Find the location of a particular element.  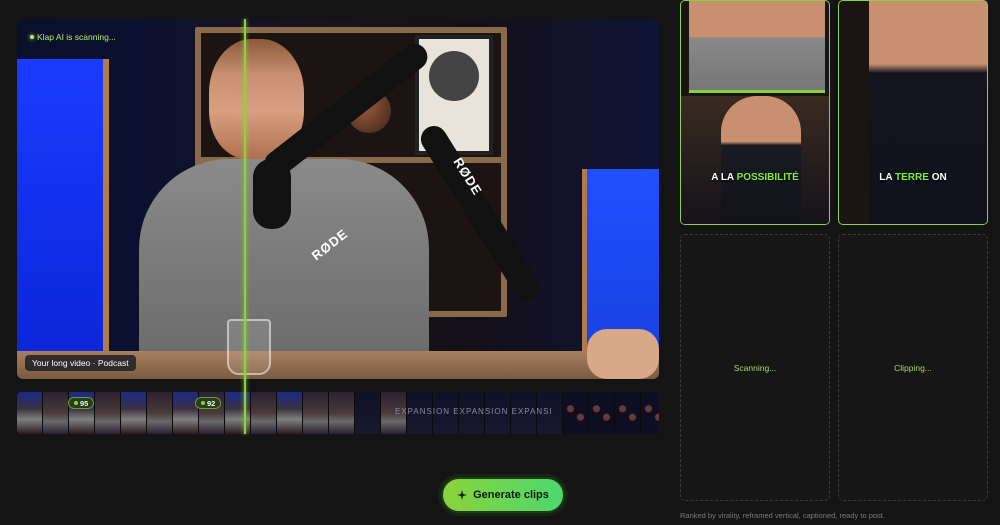

generate-clips-button: Generate clips is located at coordinates (503, 495).